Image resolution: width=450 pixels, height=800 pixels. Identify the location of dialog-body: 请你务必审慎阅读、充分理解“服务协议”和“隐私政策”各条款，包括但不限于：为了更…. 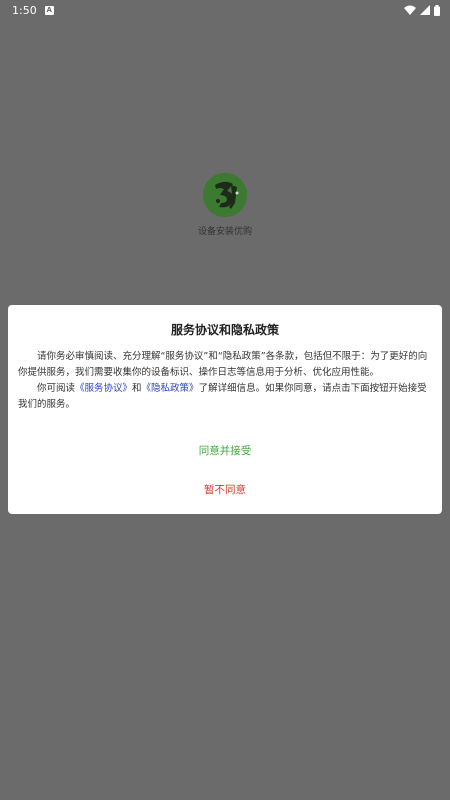
(225, 381).